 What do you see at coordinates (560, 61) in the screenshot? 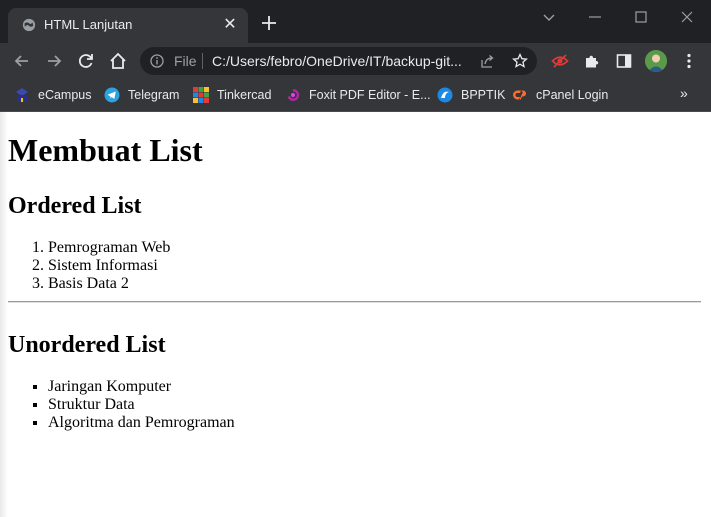
I see `extension-eye-icon` at bounding box center [560, 61].